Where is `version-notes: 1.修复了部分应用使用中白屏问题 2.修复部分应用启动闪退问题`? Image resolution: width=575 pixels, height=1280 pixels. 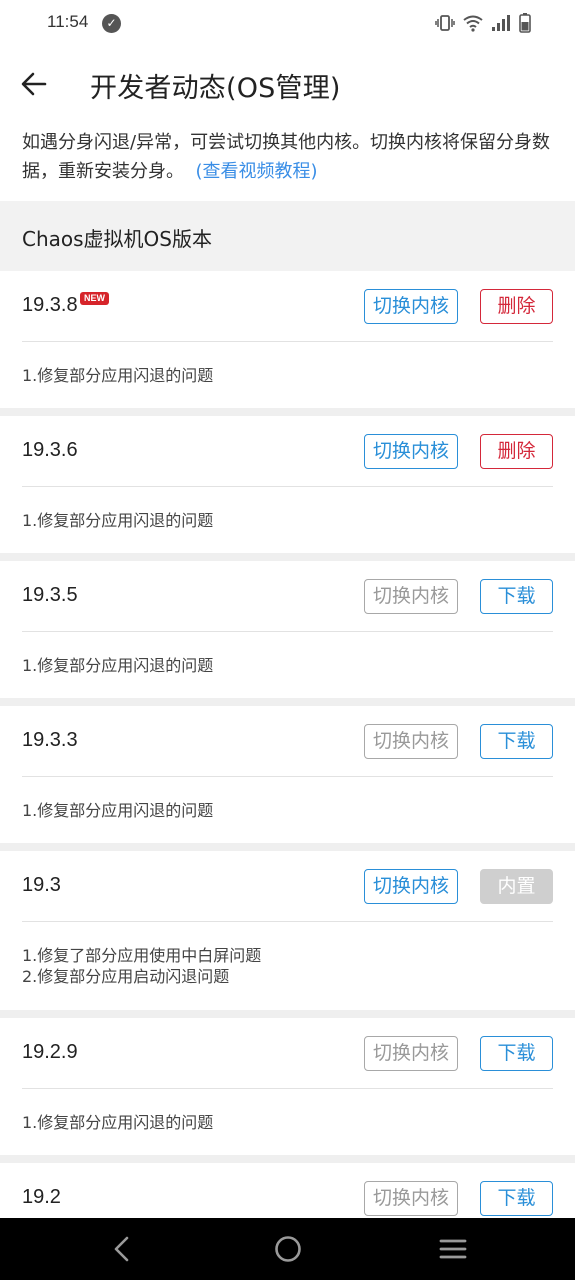
version-notes: 1.修复了部分应用使用中白屏问题 2.修复部分应用启动闪退问题 is located at coordinates (287, 966).